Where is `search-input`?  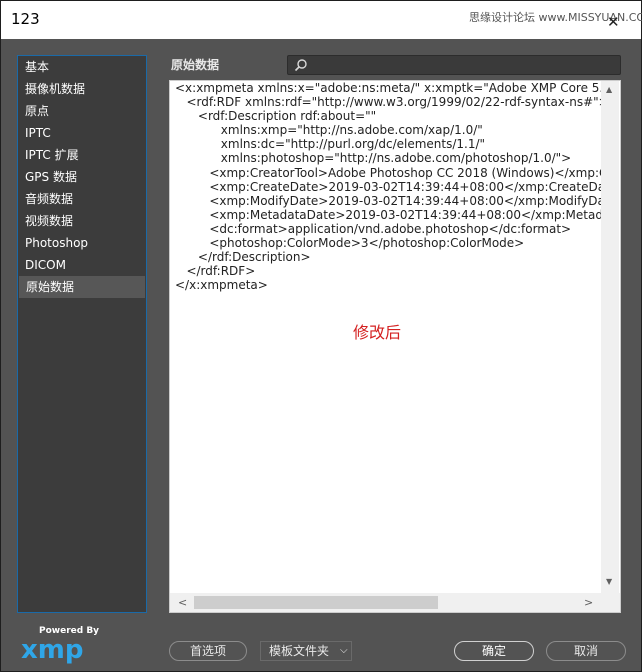 search-input is located at coordinates (454, 65).